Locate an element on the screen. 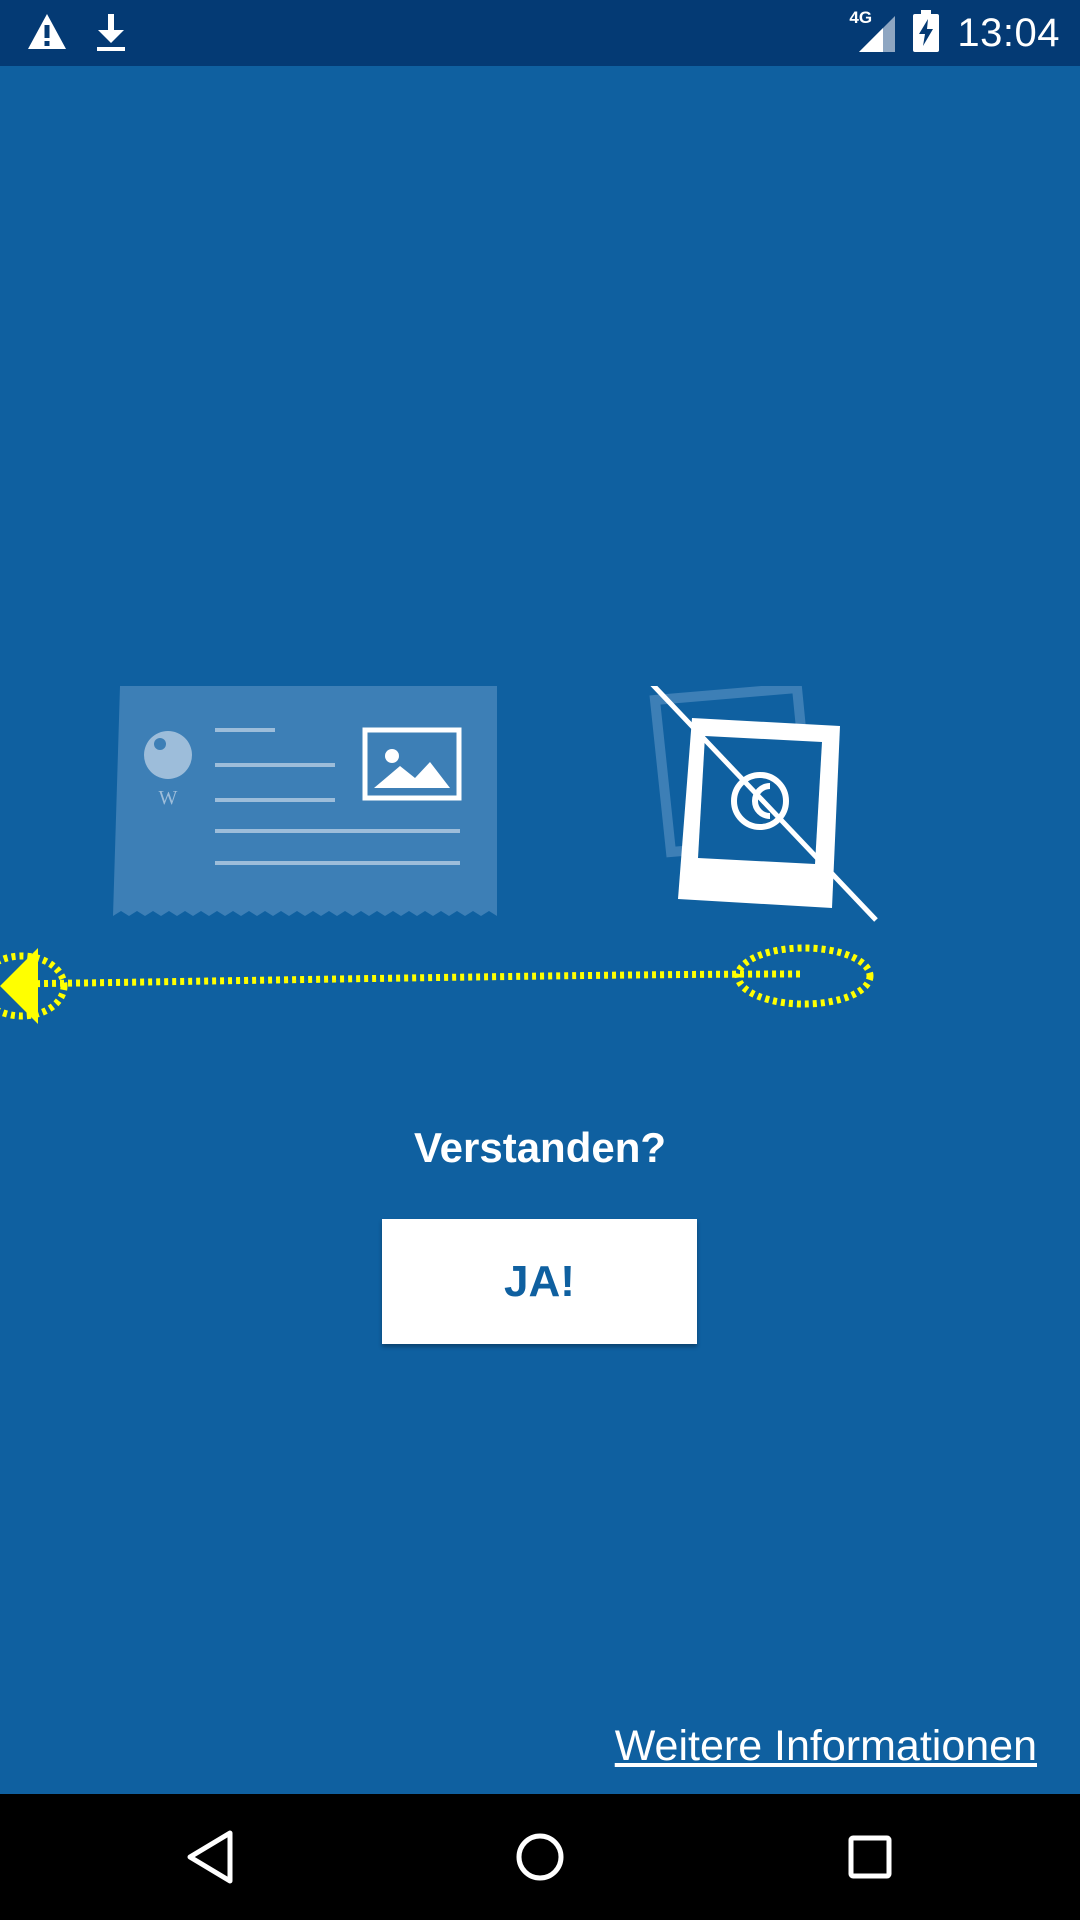 The width and height of the screenshot is (1080, 1920). network-type-label: 4G is located at coordinates (861, 17).